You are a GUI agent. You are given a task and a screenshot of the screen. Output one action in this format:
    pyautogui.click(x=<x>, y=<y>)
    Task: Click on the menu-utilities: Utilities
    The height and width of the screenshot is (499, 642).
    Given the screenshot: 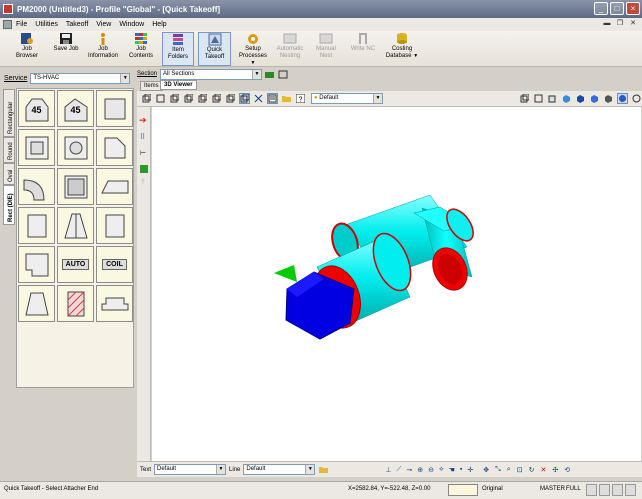 What is the action you would take?
    pyautogui.click(x=46, y=24)
    